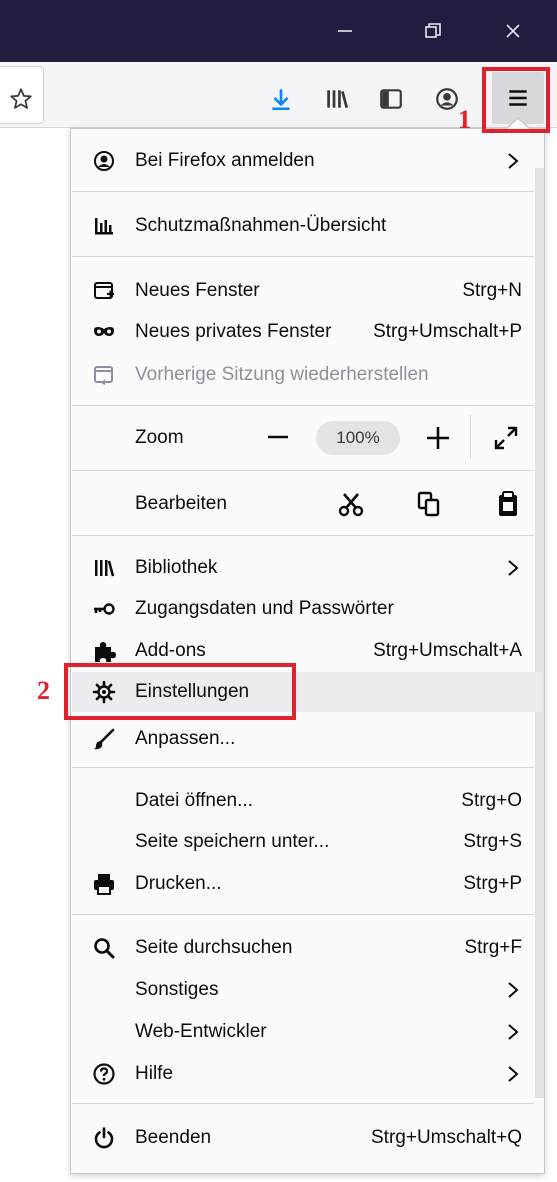 The width and height of the screenshot is (557, 1182). What do you see at coordinates (492, 290) in the screenshot?
I see `shortcut-label: Strg+N` at bounding box center [492, 290].